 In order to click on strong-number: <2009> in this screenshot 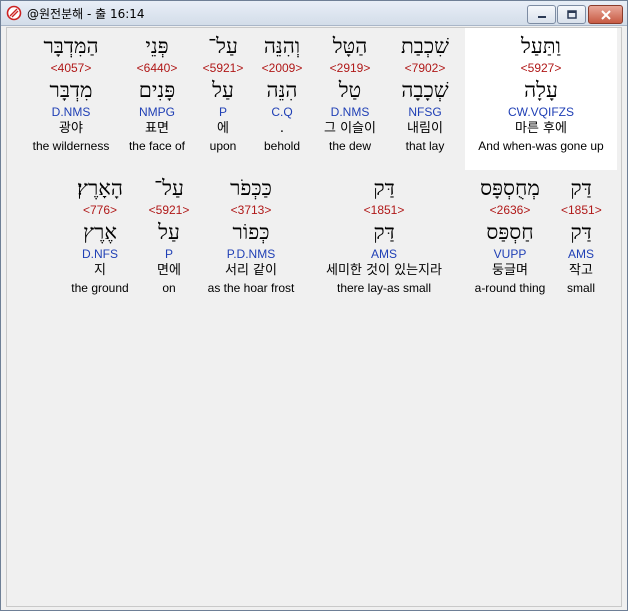, I will do `click(282, 68)`.